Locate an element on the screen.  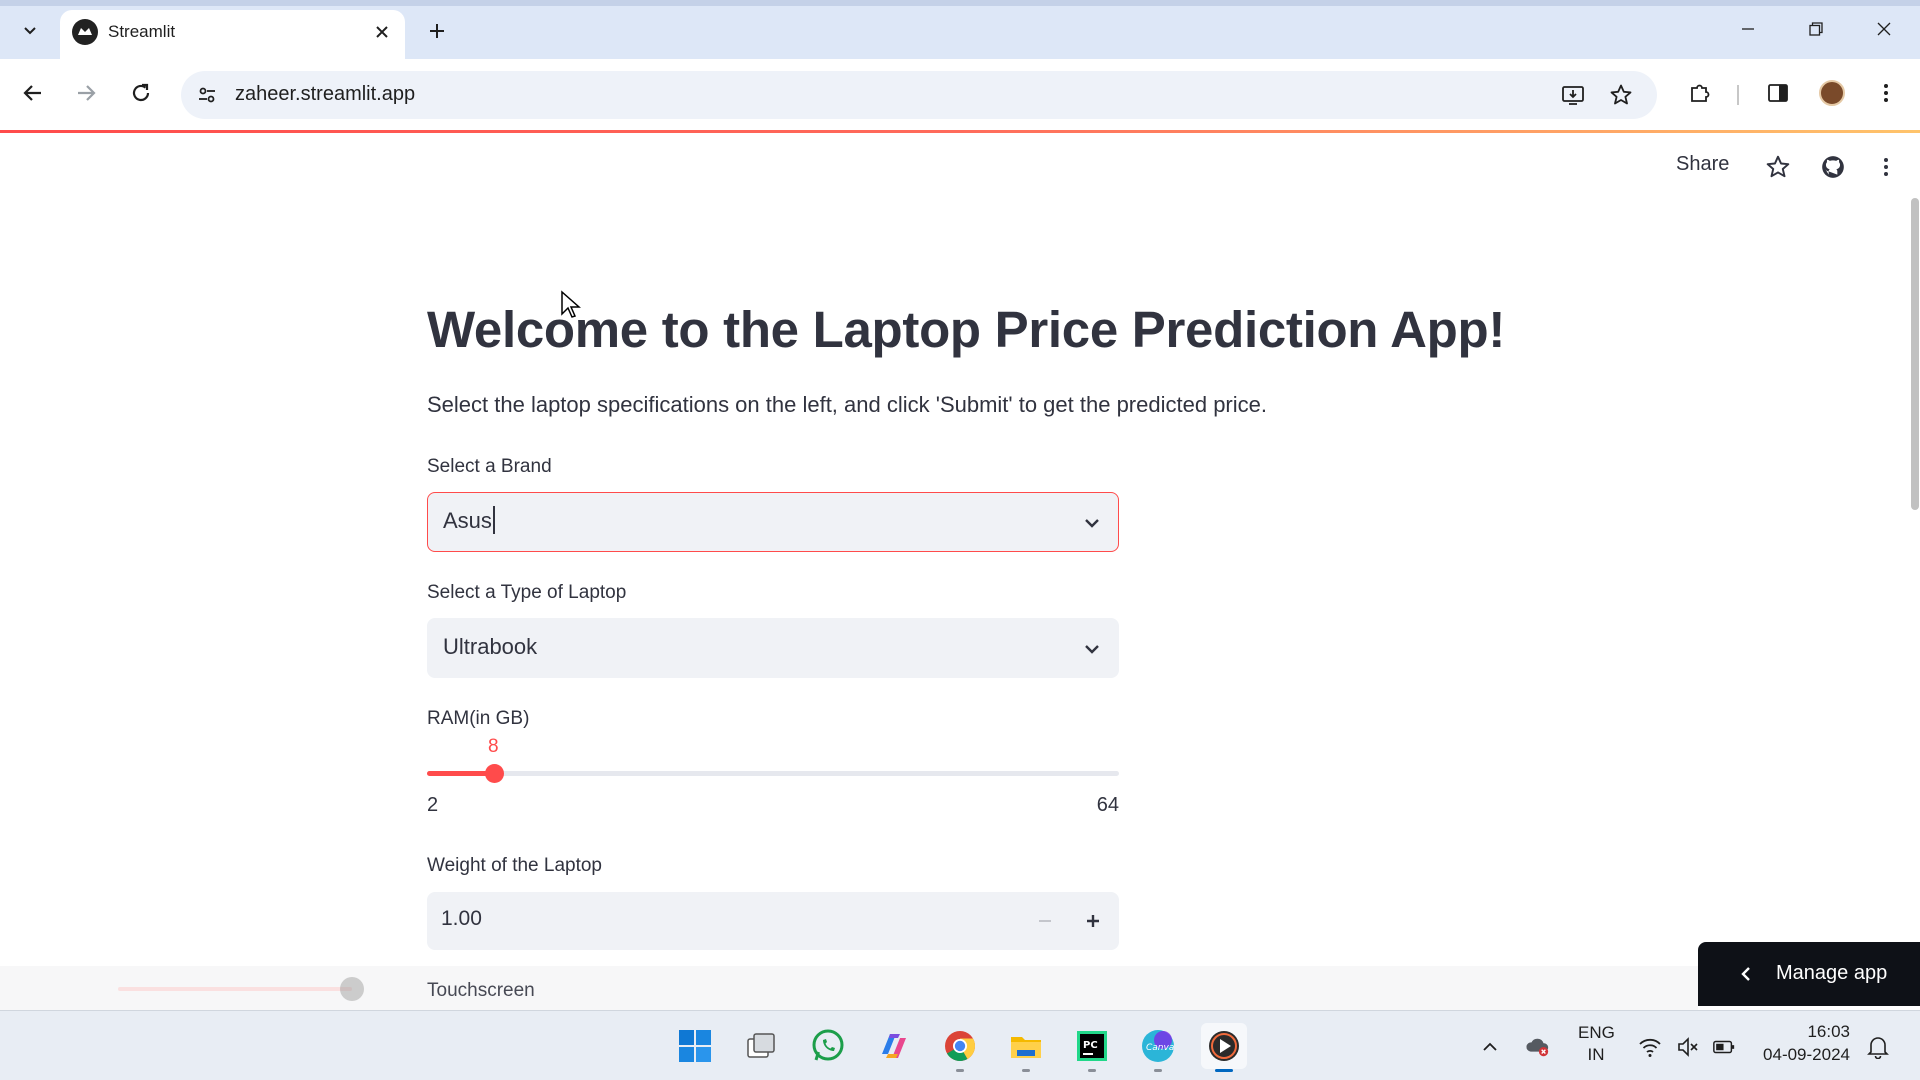
chrome-icon is located at coordinates (960, 1046).